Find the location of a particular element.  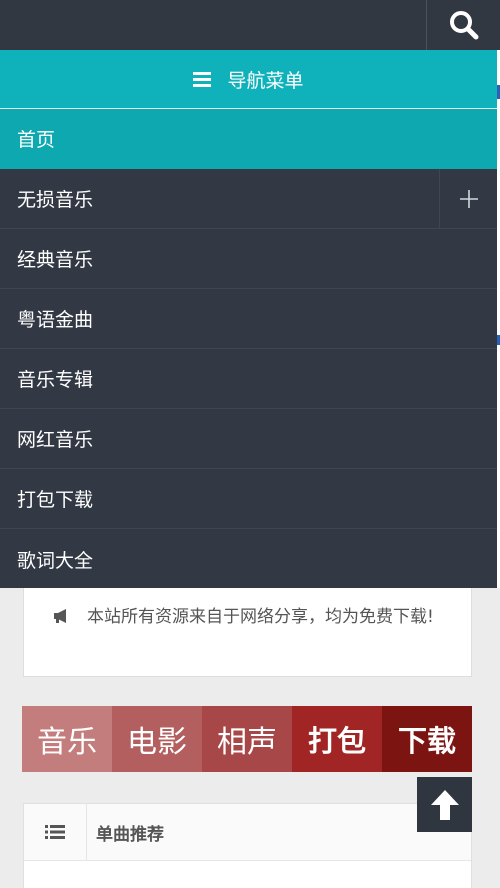

plus-icon is located at coordinates (468, 198).